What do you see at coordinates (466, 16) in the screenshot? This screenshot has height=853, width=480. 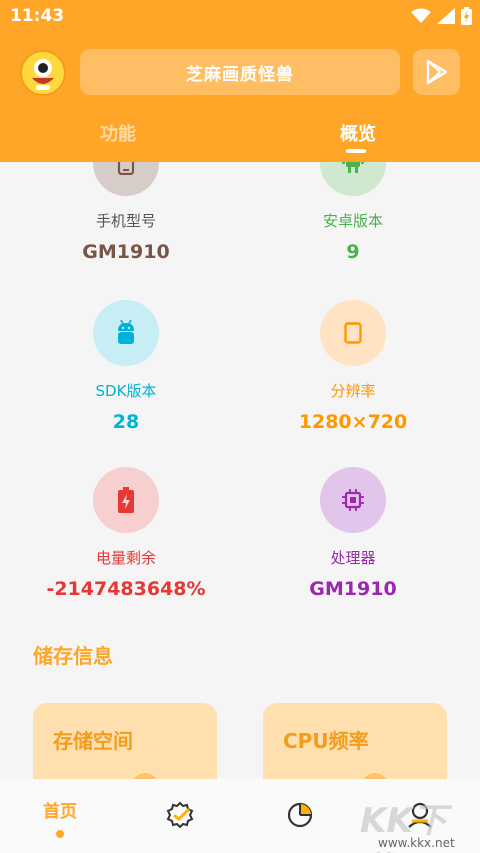 I see `battery-icon` at bounding box center [466, 16].